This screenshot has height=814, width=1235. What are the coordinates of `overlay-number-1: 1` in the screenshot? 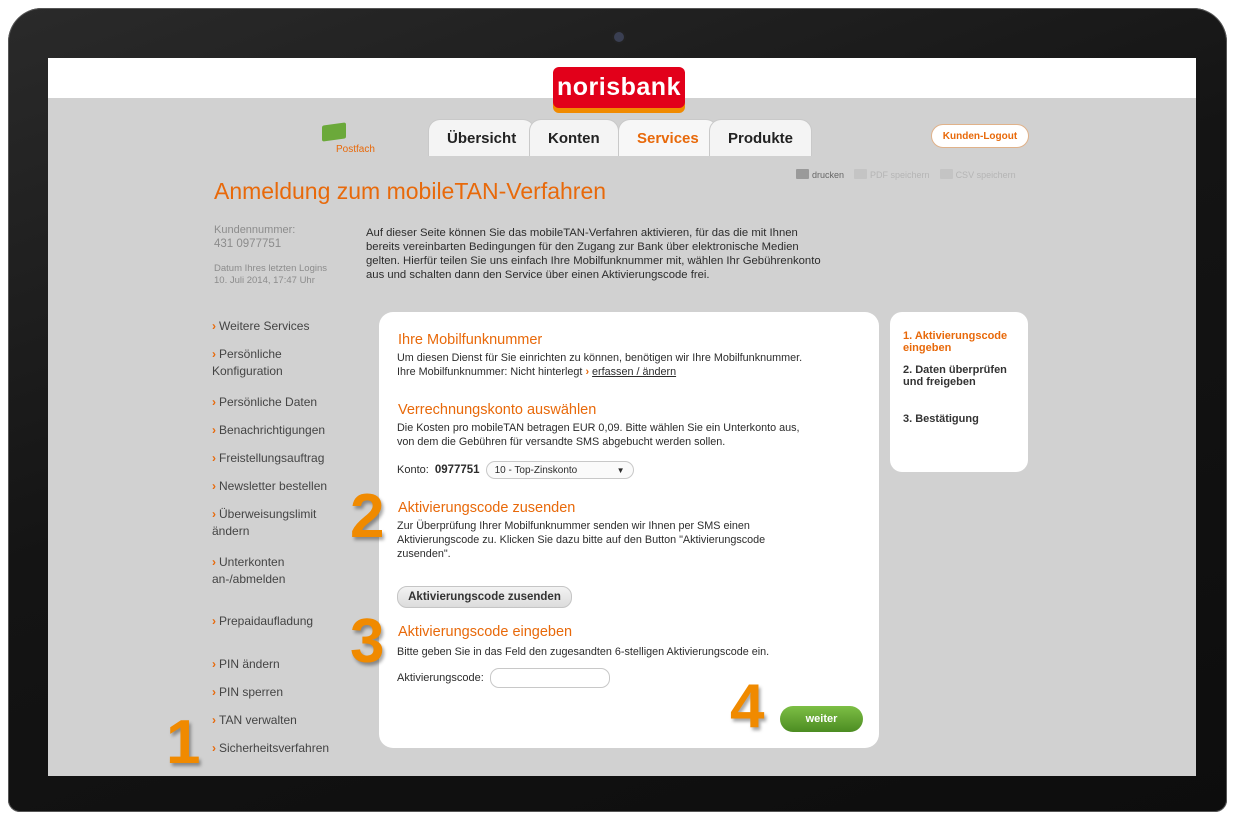 It's located at (183, 742).